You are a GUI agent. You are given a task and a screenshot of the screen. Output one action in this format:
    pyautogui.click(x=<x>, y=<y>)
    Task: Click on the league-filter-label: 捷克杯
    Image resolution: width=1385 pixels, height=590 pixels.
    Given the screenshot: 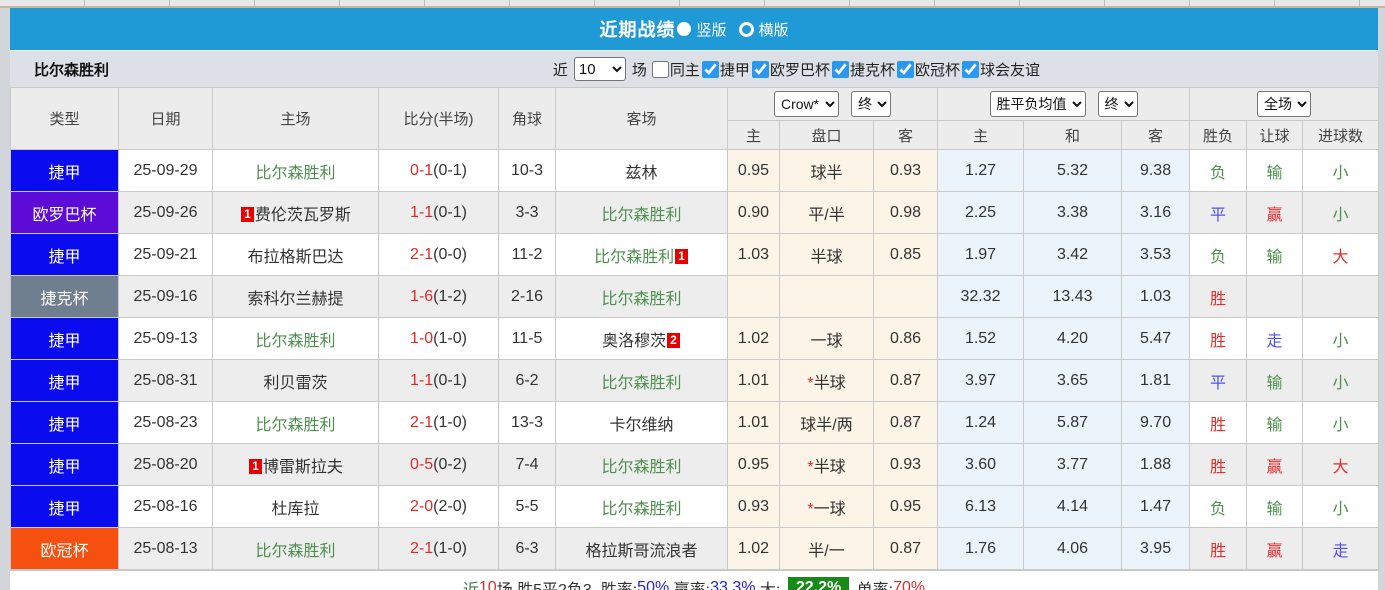 What is the action you would take?
    pyautogui.click(x=872, y=69)
    